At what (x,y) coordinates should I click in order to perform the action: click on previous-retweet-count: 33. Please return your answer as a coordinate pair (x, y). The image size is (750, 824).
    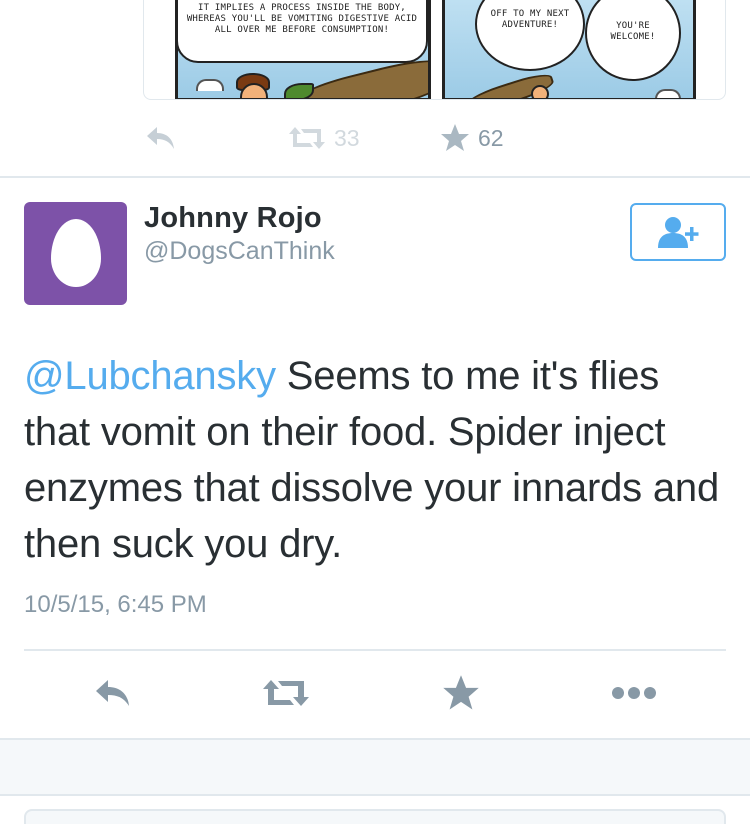
    Looking at the image, I should click on (347, 137).